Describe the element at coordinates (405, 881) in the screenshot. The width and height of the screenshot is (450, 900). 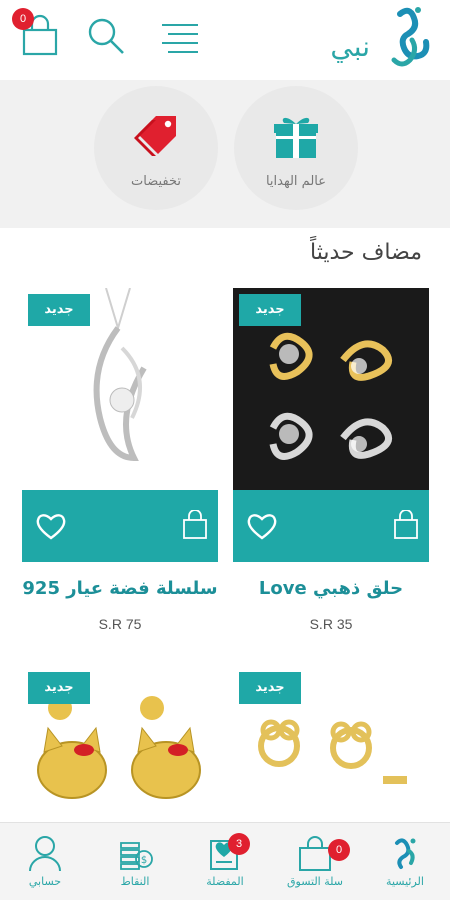
I see `nav-label: الرئيسية` at that location.